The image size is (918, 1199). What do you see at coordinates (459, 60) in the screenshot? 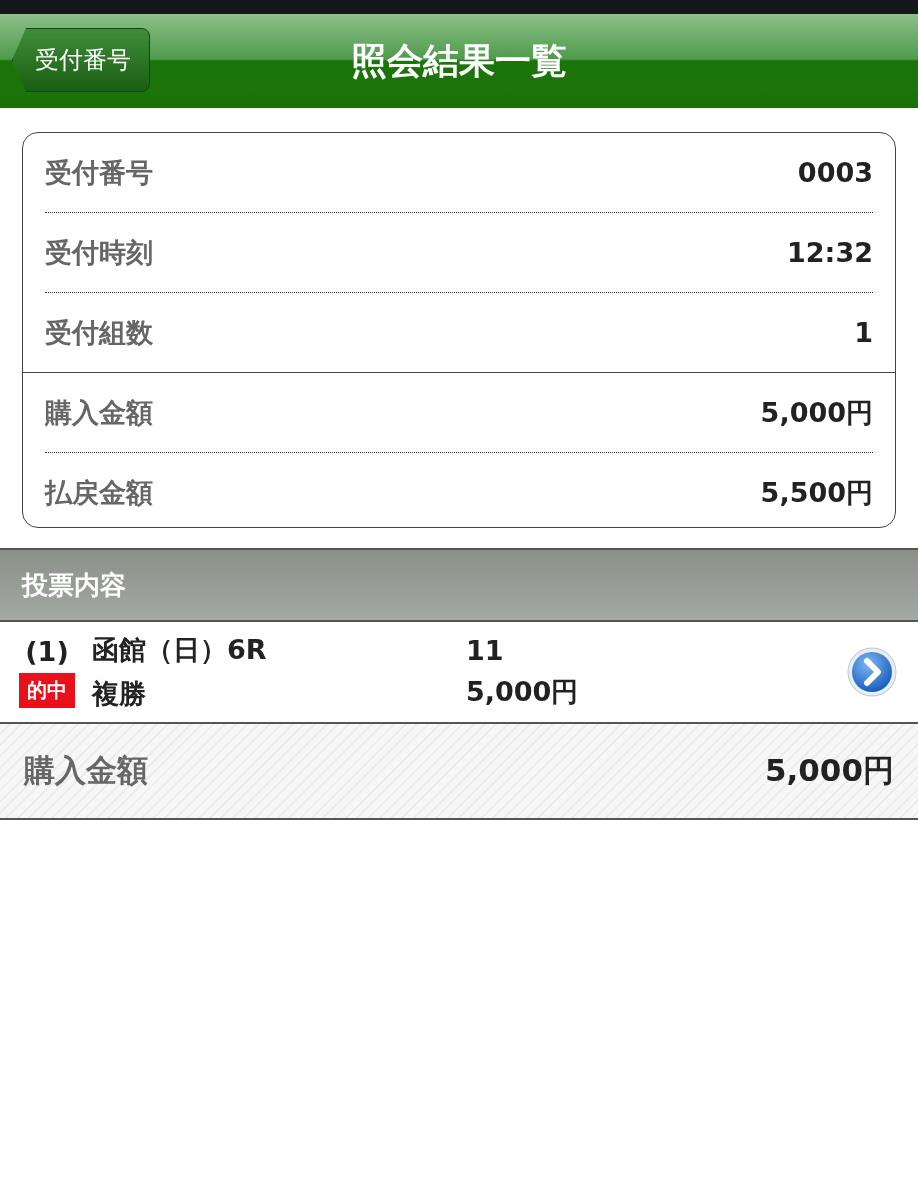
I see `page-title: 照会結果一覧` at bounding box center [459, 60].